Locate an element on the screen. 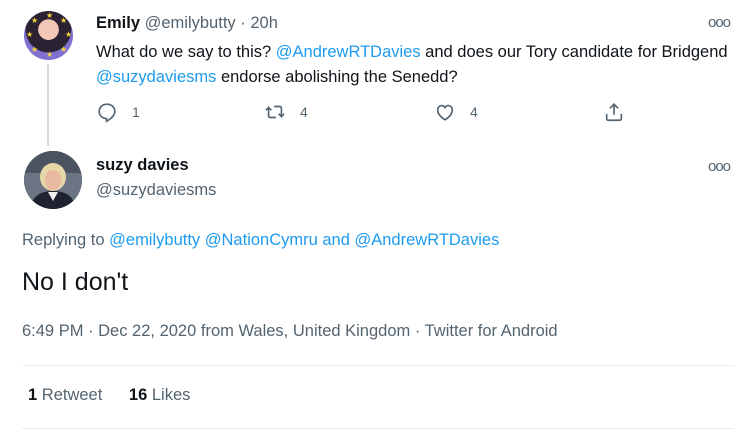  reply-button: 1 is located at coordinates (118, 112).